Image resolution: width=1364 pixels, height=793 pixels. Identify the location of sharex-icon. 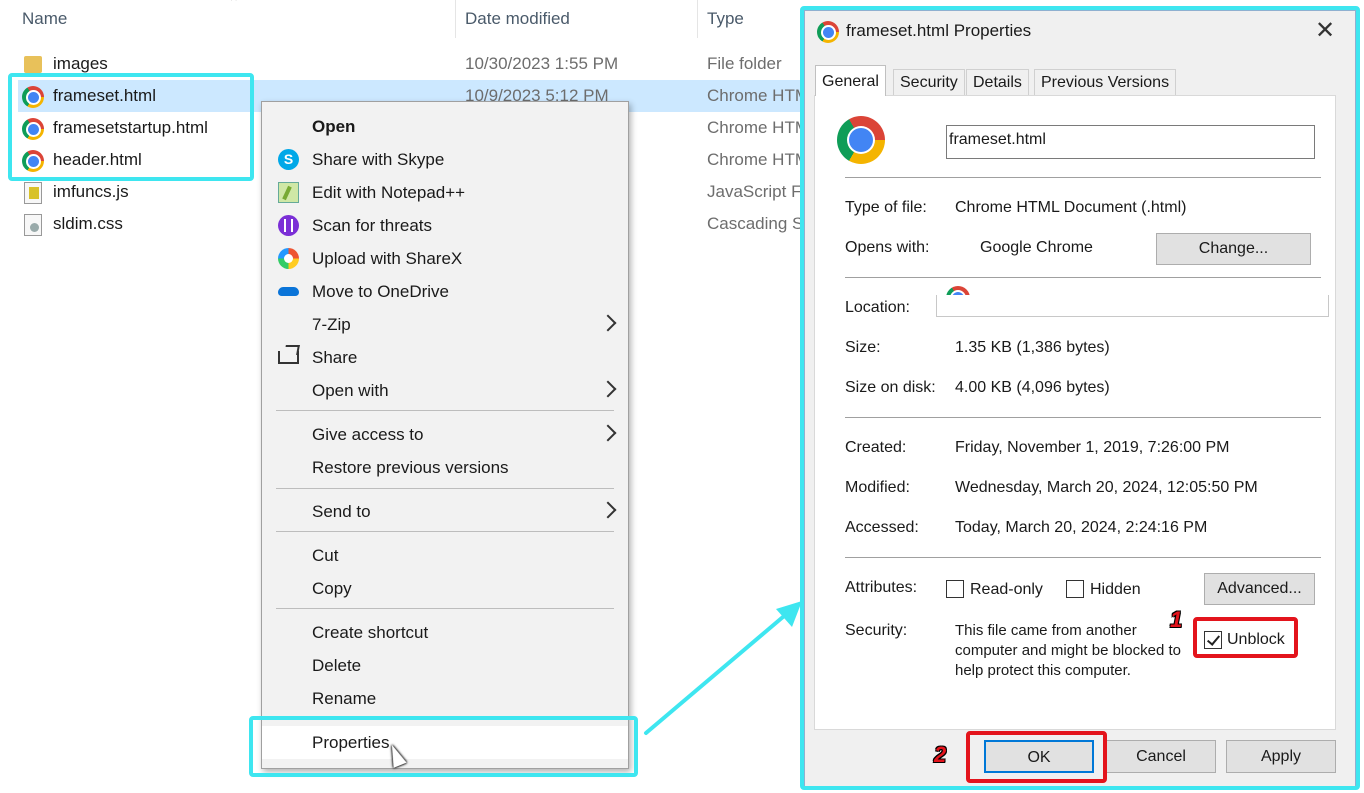
(288, 258).